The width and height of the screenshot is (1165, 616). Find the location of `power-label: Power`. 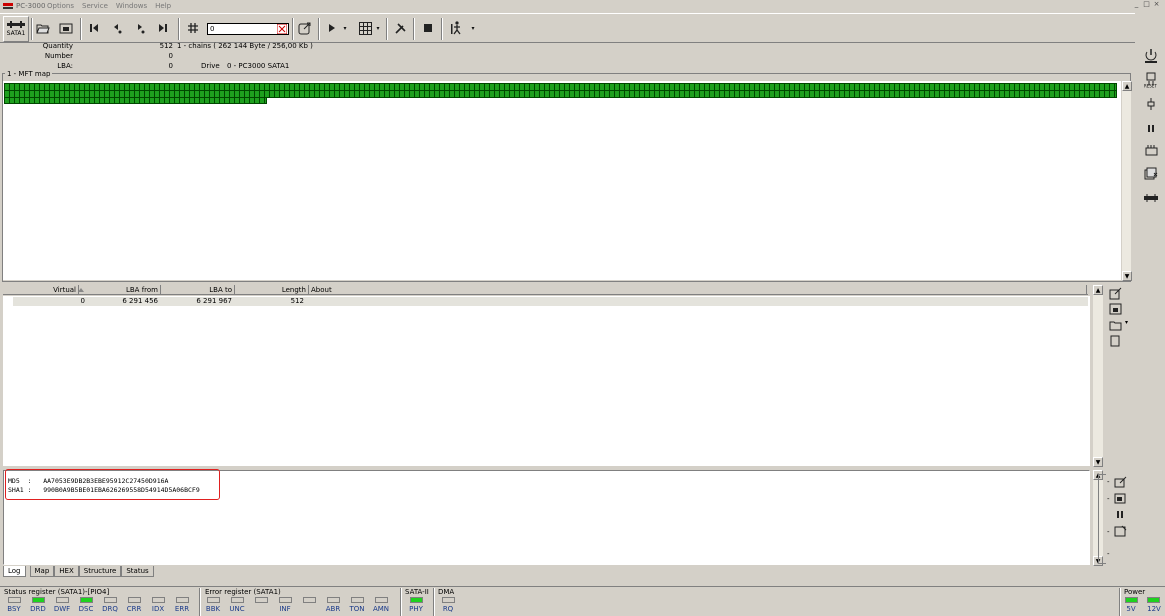

power-label: Power is located at coordinates (1135, 592).